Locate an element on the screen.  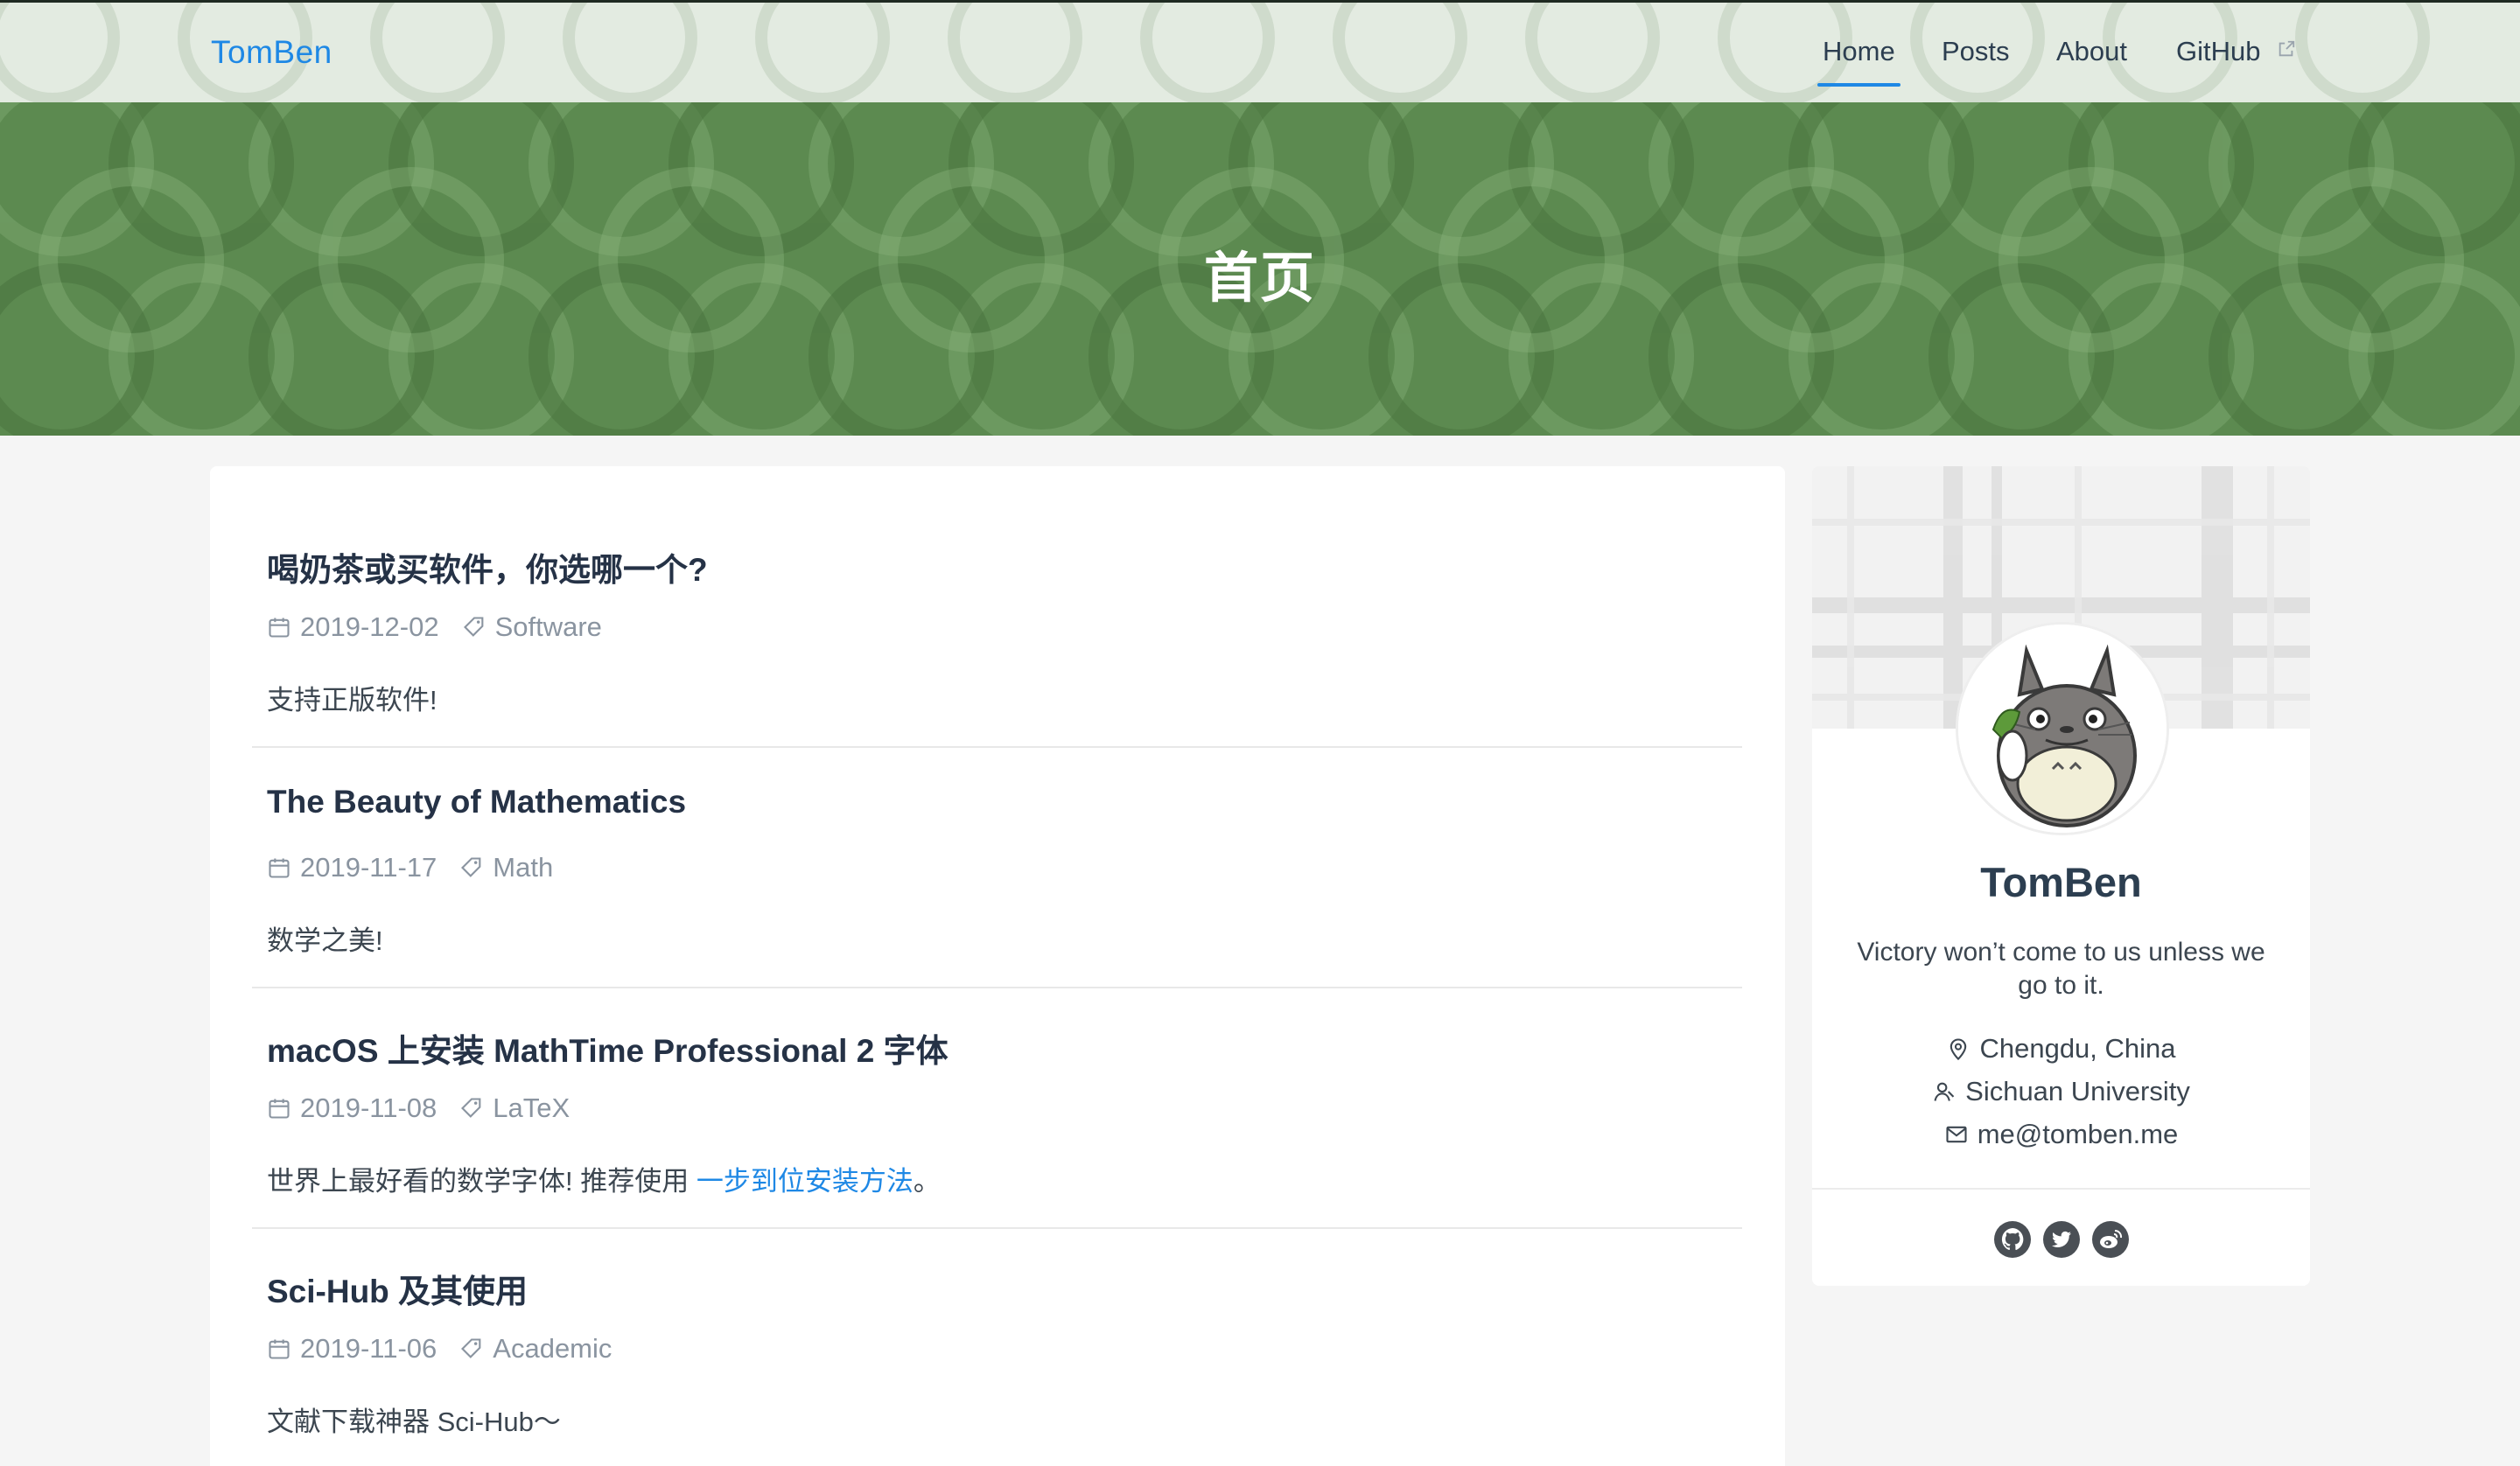
post-tag: Math is located at coordinates (523, 868).